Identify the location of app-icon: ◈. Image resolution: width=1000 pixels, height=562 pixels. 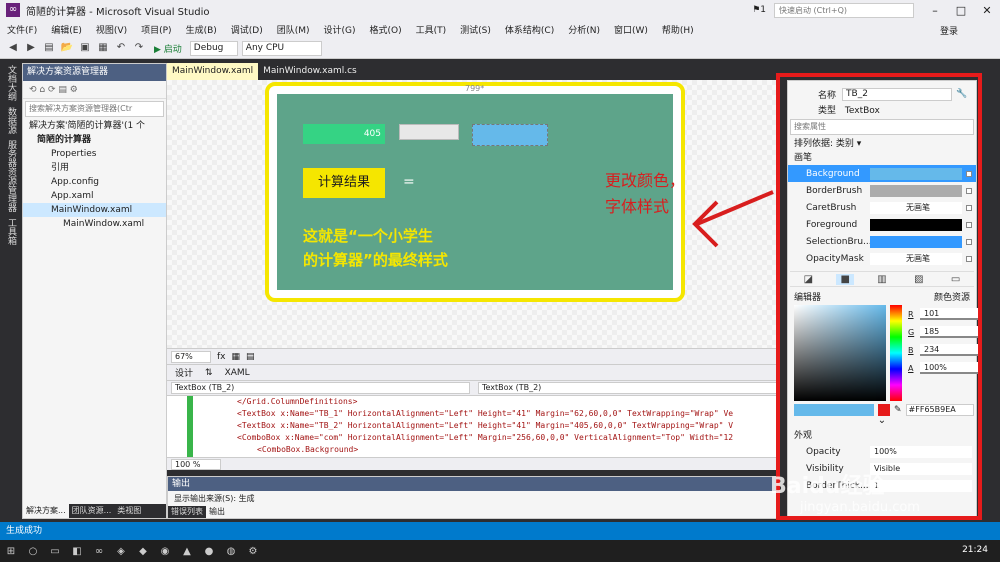
(121, 551).